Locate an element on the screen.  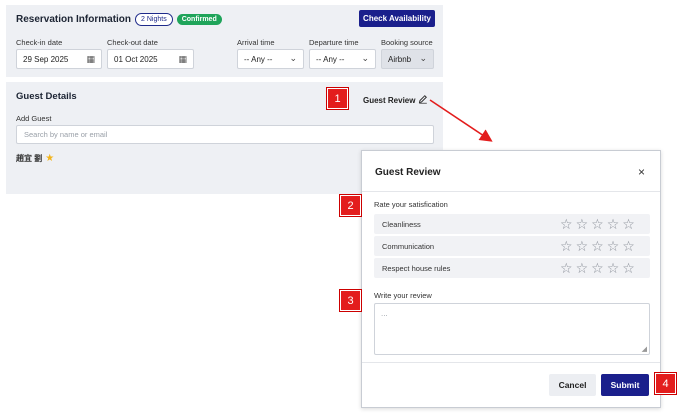
rating-label: Respect house rules is located at coordinates (416, 268).